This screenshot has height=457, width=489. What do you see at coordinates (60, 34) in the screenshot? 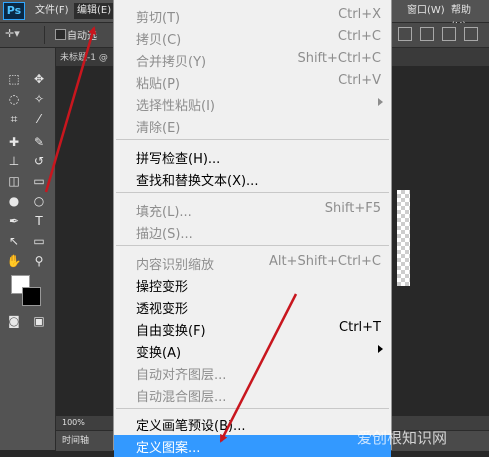
I see `auto-select-checkbox` at bounding box center [60, 34].